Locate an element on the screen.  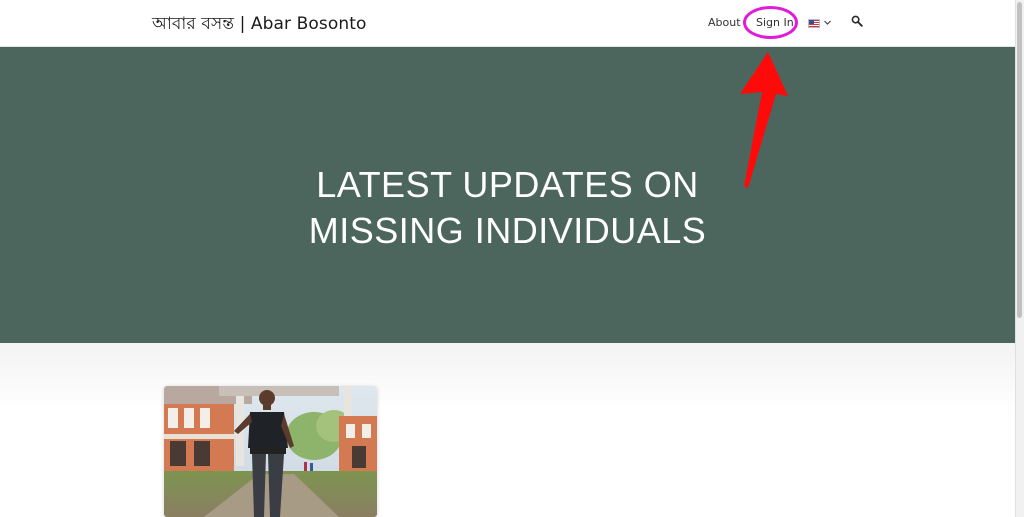
chevron-down-icon is located at coordinates (827, 22).